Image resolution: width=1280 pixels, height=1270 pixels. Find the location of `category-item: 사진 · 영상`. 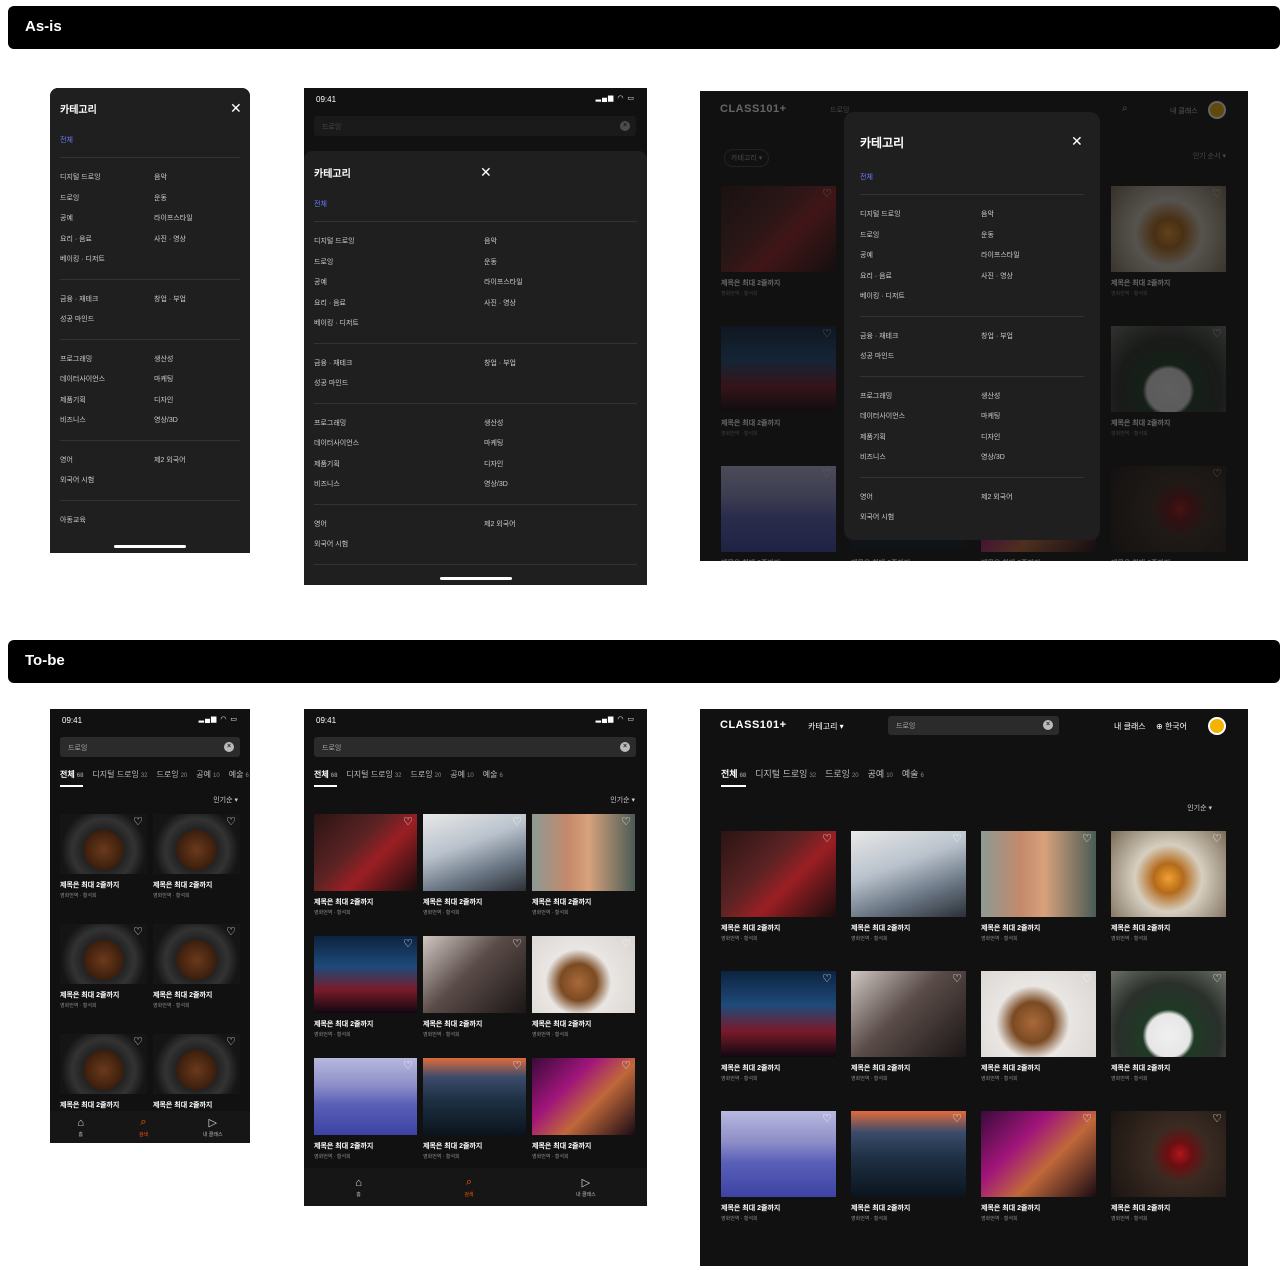

category-item: 사진 · 영상 is located at coordinates (997, 276).